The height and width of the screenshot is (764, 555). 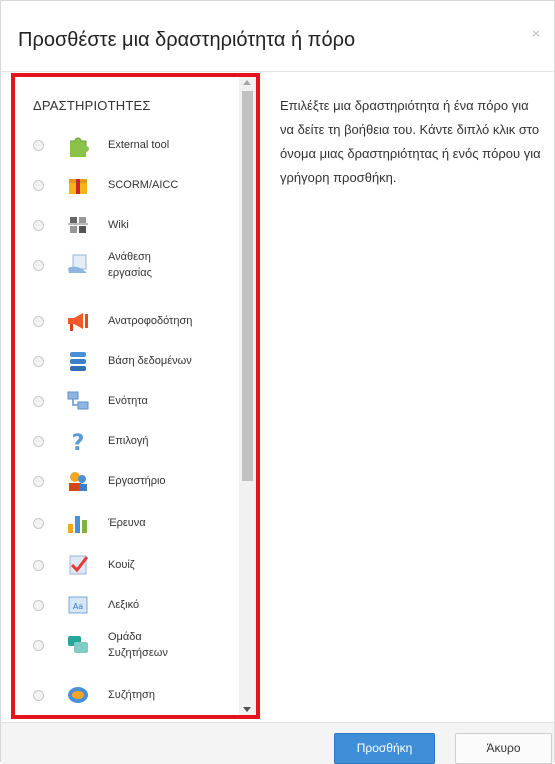 I want to click on lesson-icon, so click(x=78, y=401).